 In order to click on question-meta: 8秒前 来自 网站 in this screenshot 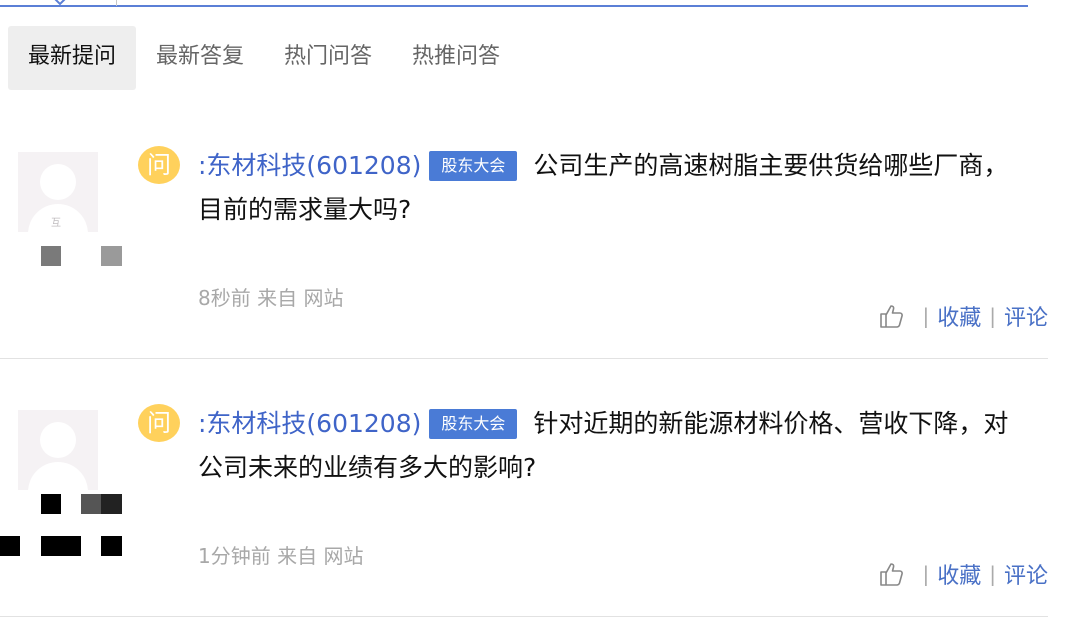, I will do `click(270, 296)`.